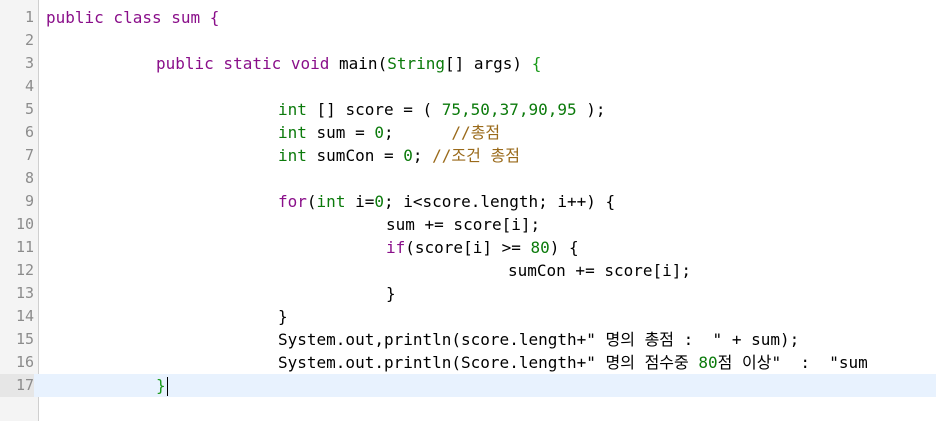 This screenshot has width=936, height=421. Describe the element at coordinates (536, 63) in the screenshot. I see `code-token: {` at that location.